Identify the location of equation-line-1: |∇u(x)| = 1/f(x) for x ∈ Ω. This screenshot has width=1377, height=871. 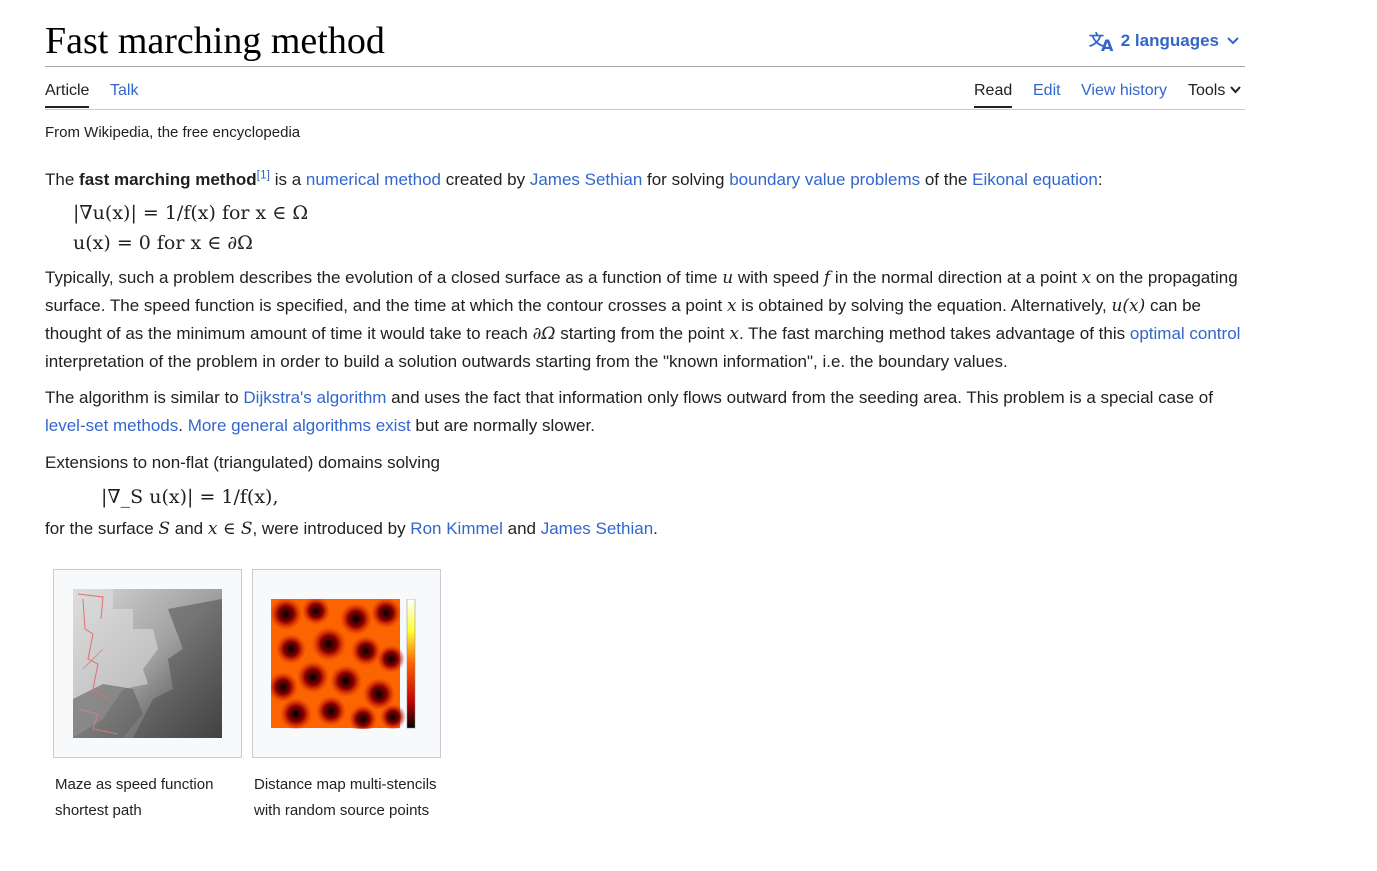
(191, 213).